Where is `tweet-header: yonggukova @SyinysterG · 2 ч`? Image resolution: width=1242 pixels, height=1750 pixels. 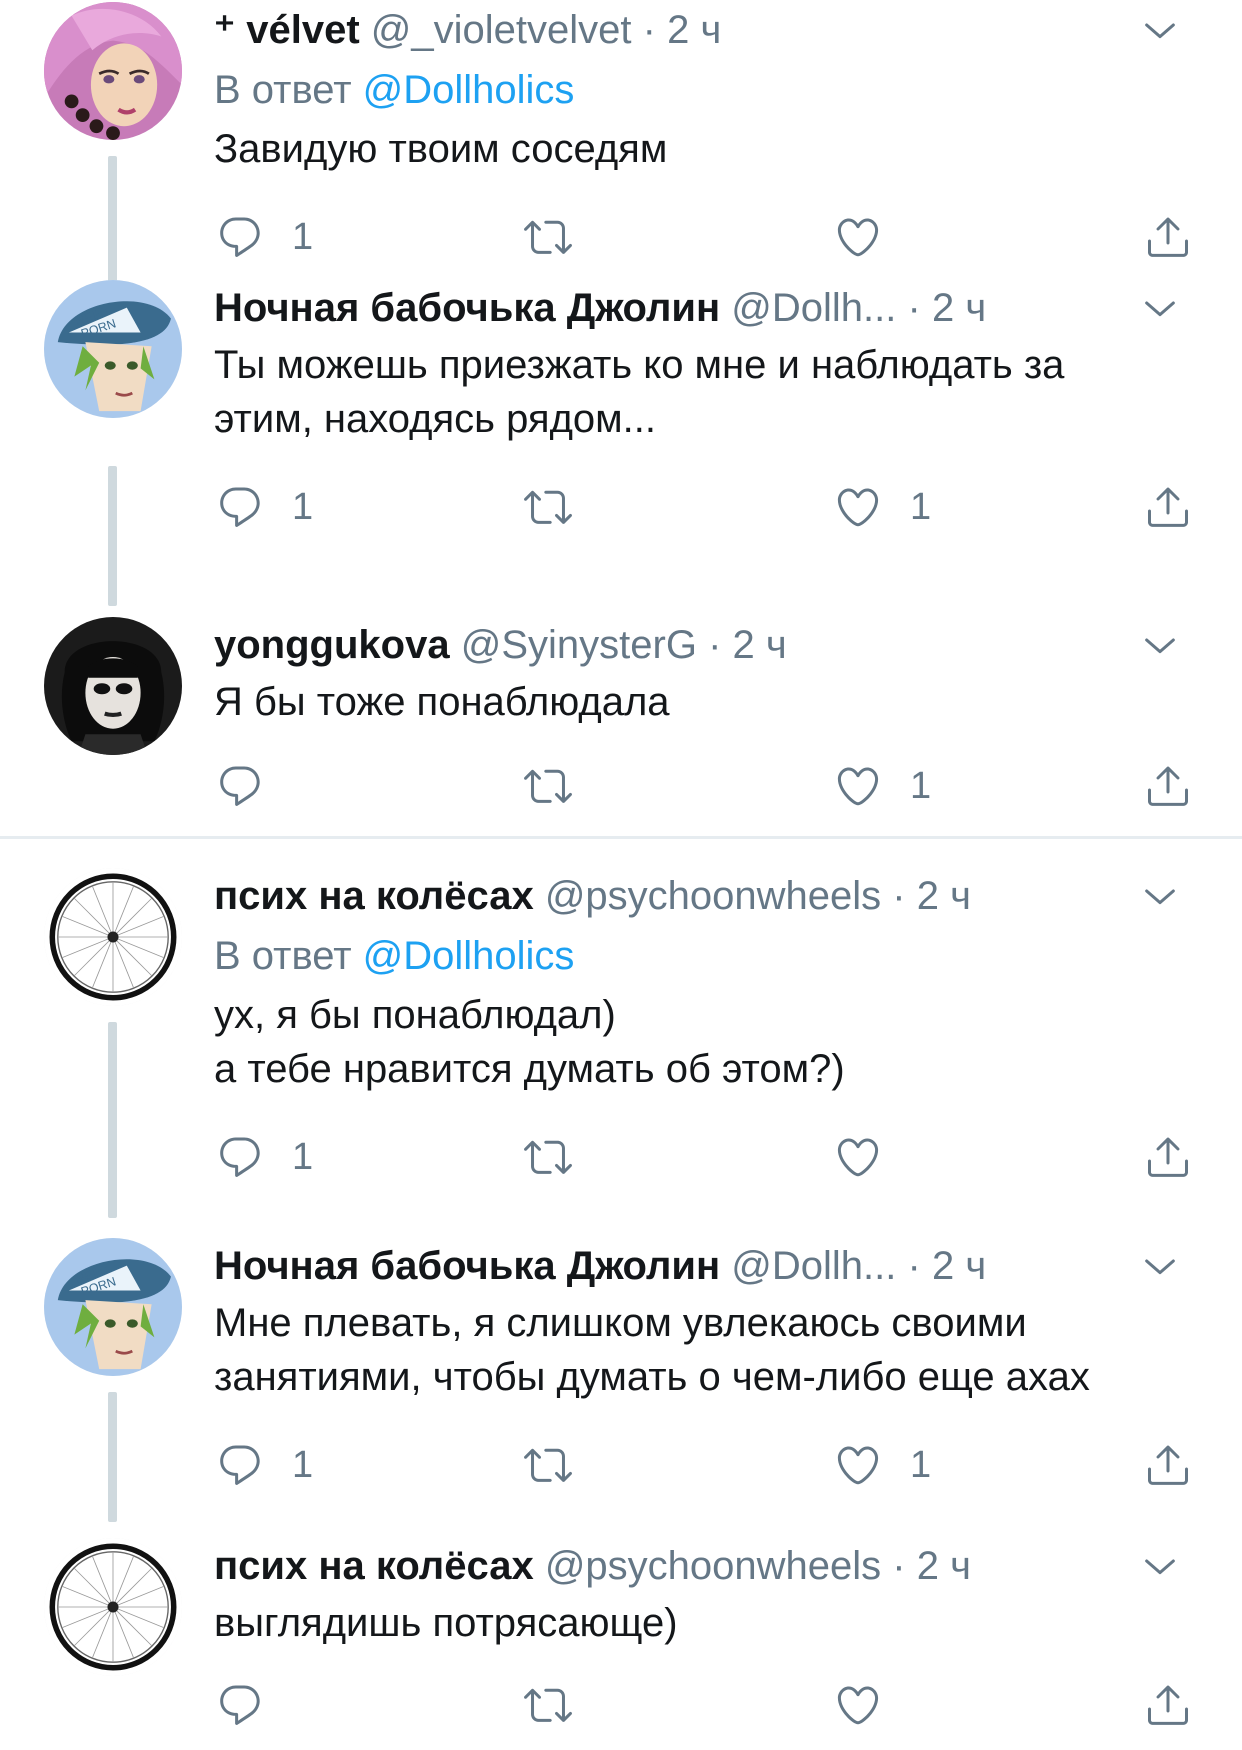
tweet-header: yonggukova @SyinysterG · 2 ч is located at coordinates (708, 645).